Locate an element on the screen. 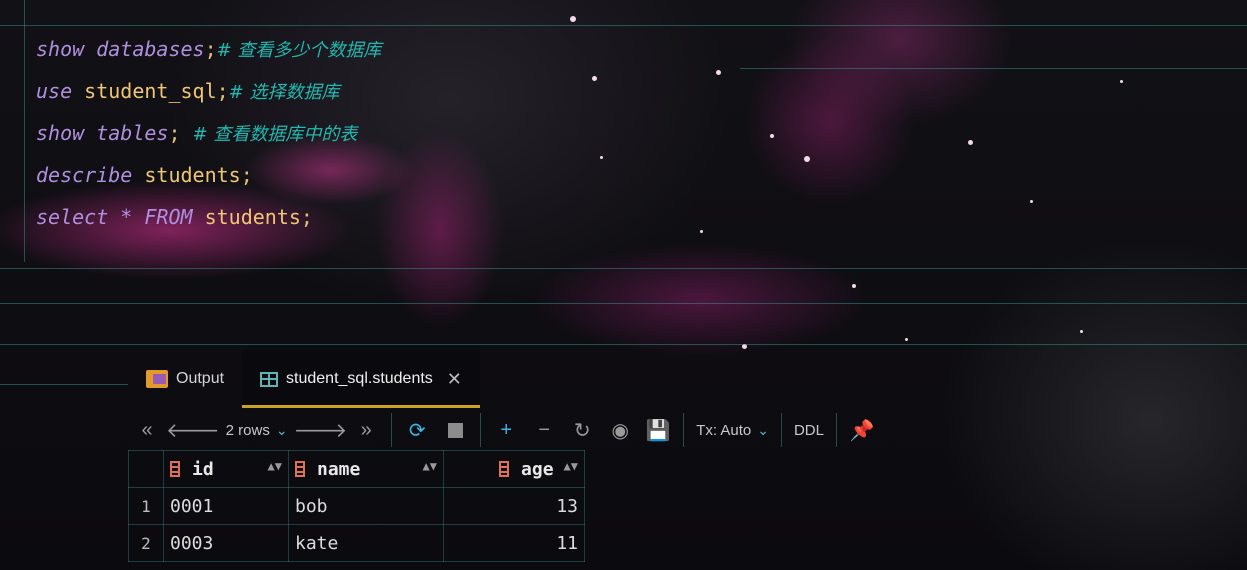 The width and height of the screenshot is (1247, 570). table-row: 2 0003 kate 11 is located at coordinates (356, 543).